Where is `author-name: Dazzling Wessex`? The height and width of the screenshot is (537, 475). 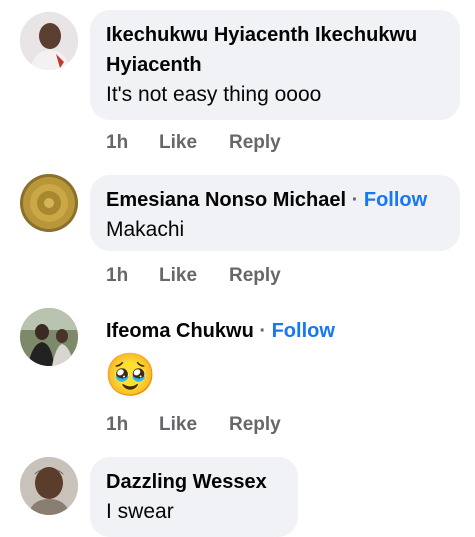 author-name: Dazzling Wessex is located at coordinates (194, 482).